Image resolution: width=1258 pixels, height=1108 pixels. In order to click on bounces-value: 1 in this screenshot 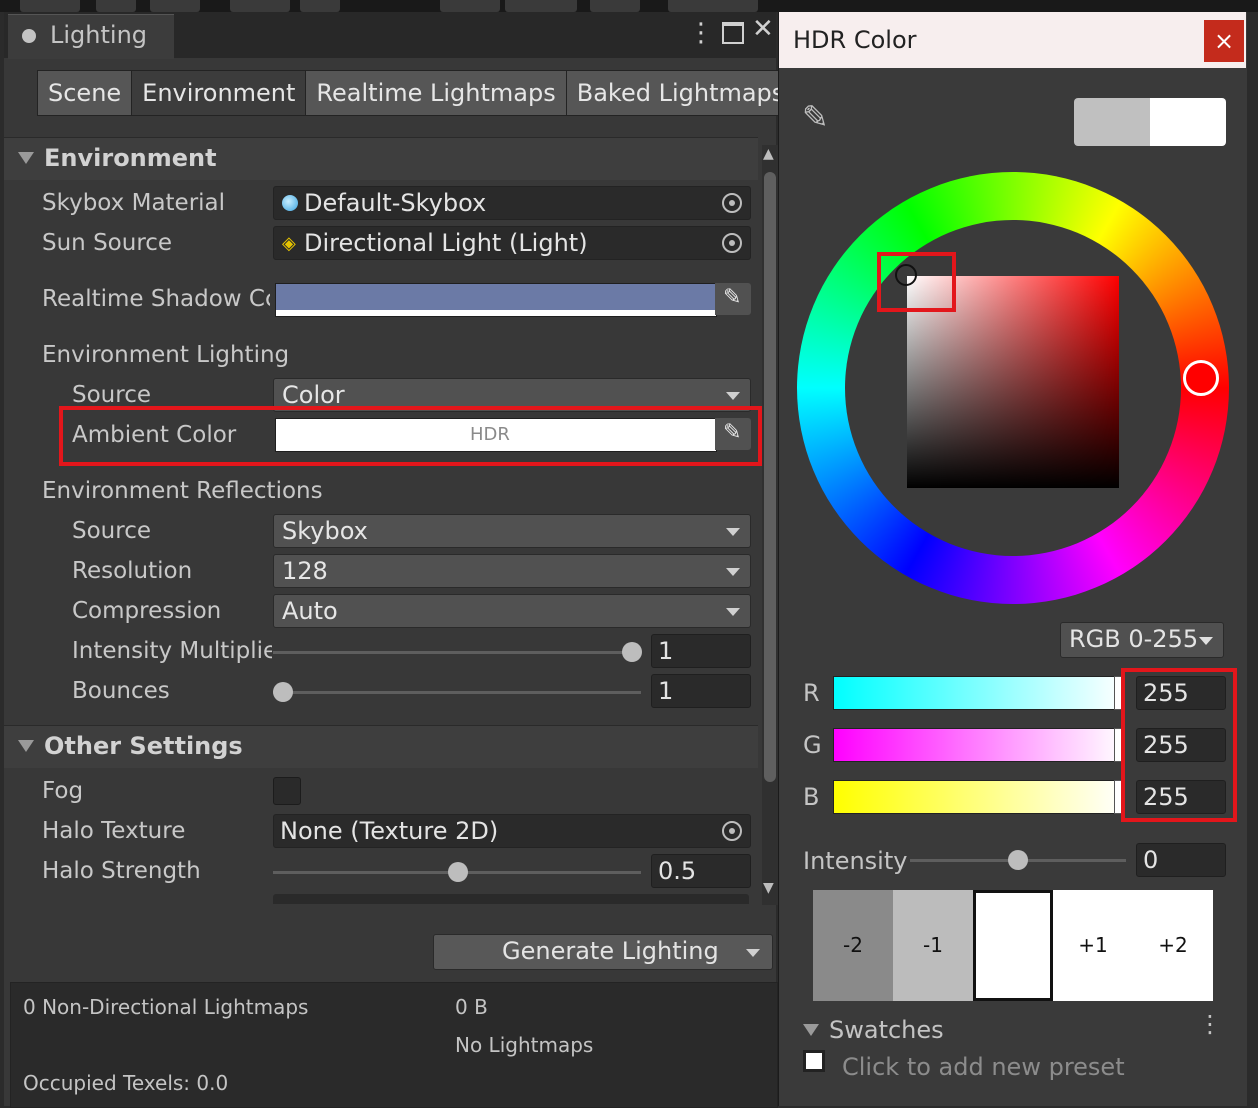, I will do `click(666, 691)`.